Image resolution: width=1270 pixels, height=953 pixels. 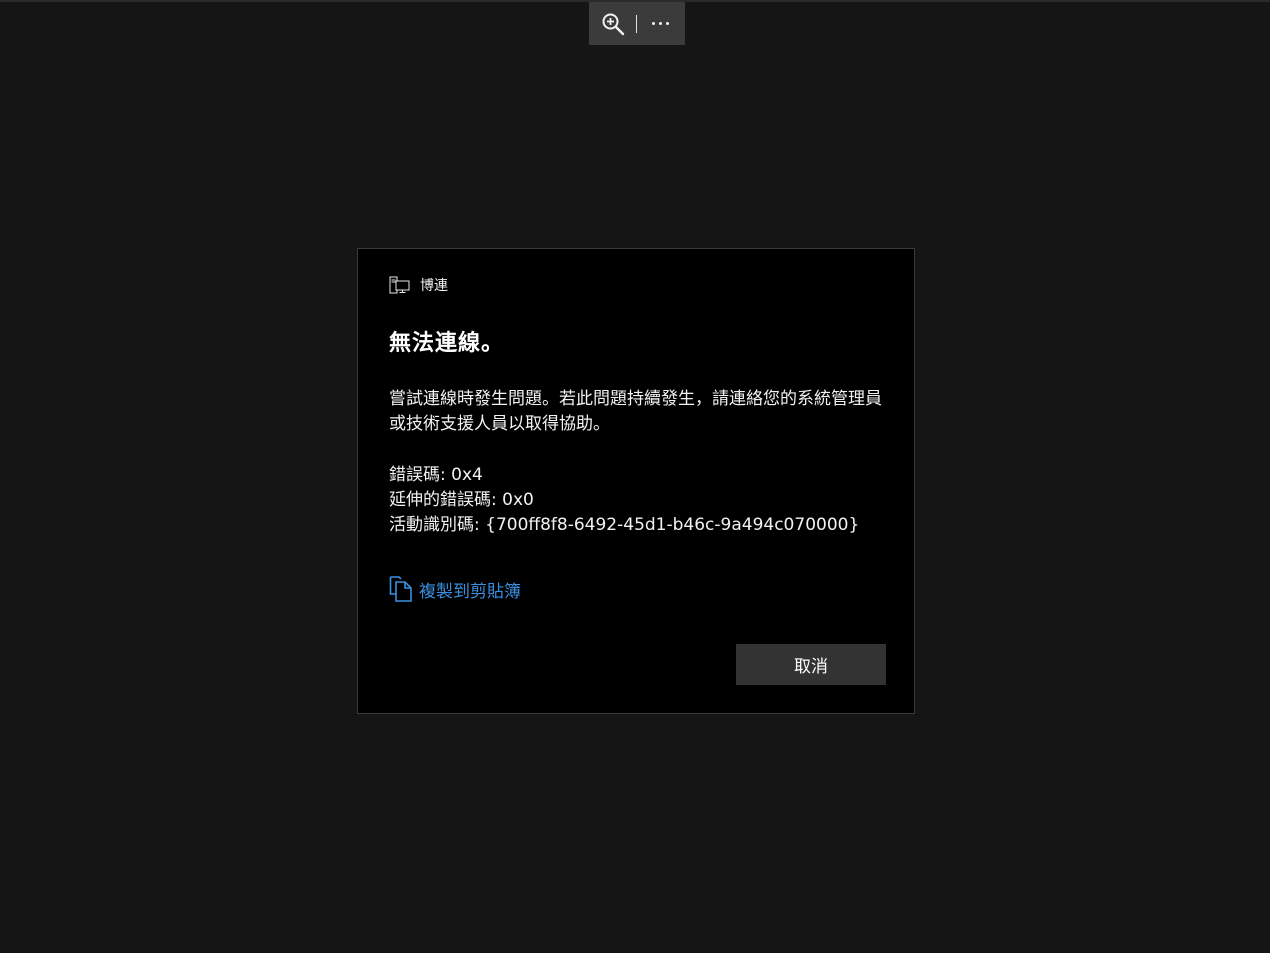 What do you see at coordinates (811, 664) in the screenshot?
I see `cancel-button: 取消` at bounding box center [811, 664].